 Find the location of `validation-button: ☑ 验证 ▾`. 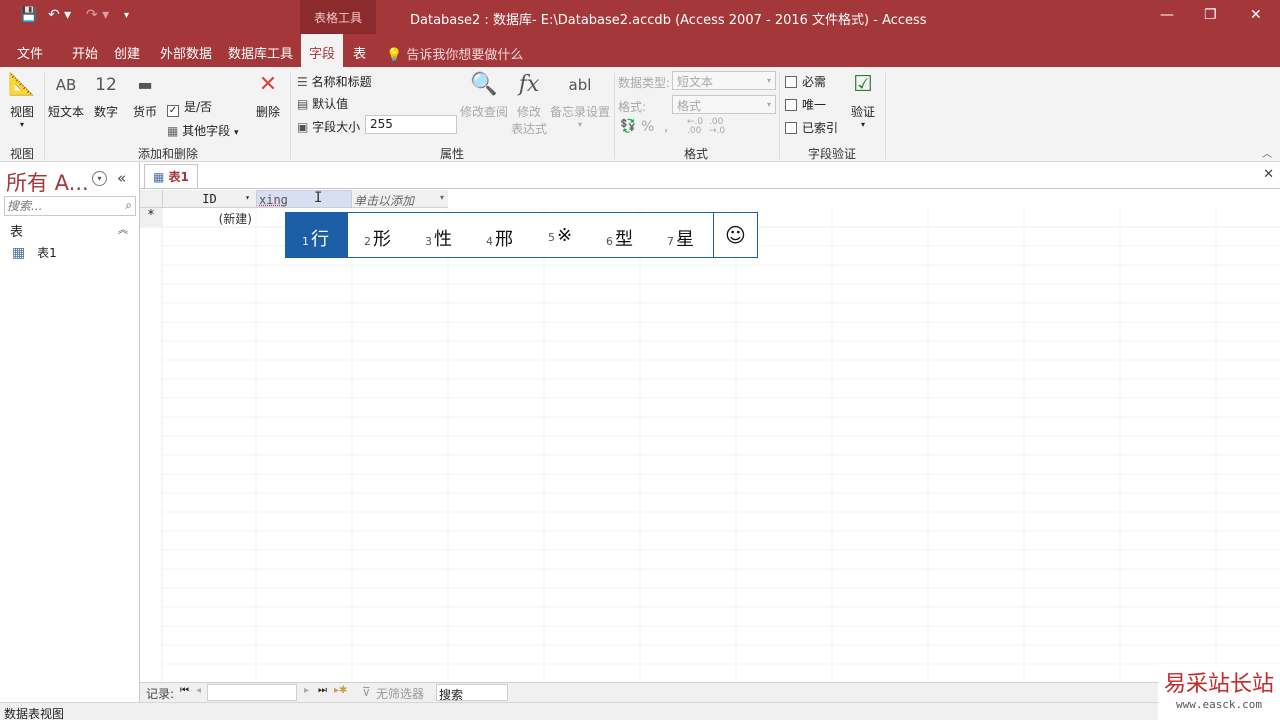

validation-button: ☑ 验证 ▾ is located at coordinates (863, 100).